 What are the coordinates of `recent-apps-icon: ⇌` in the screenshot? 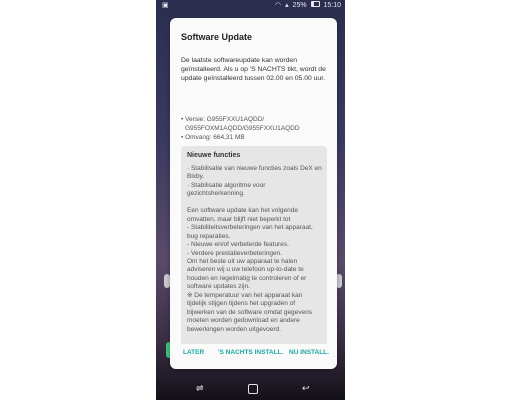 It's located at (200, 388).